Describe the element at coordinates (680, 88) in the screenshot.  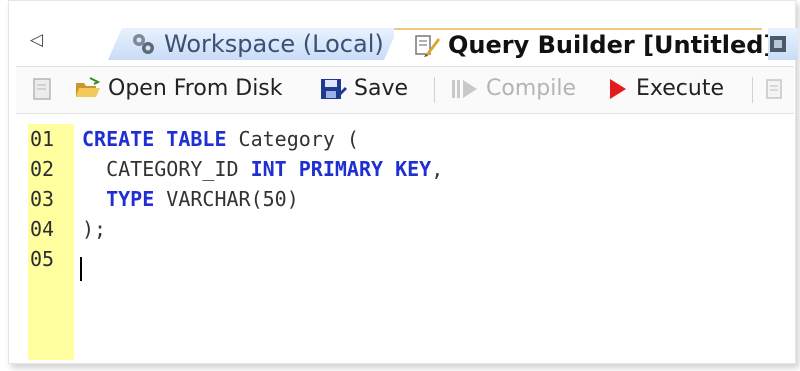
I see `execute-label: Execute` at that location.